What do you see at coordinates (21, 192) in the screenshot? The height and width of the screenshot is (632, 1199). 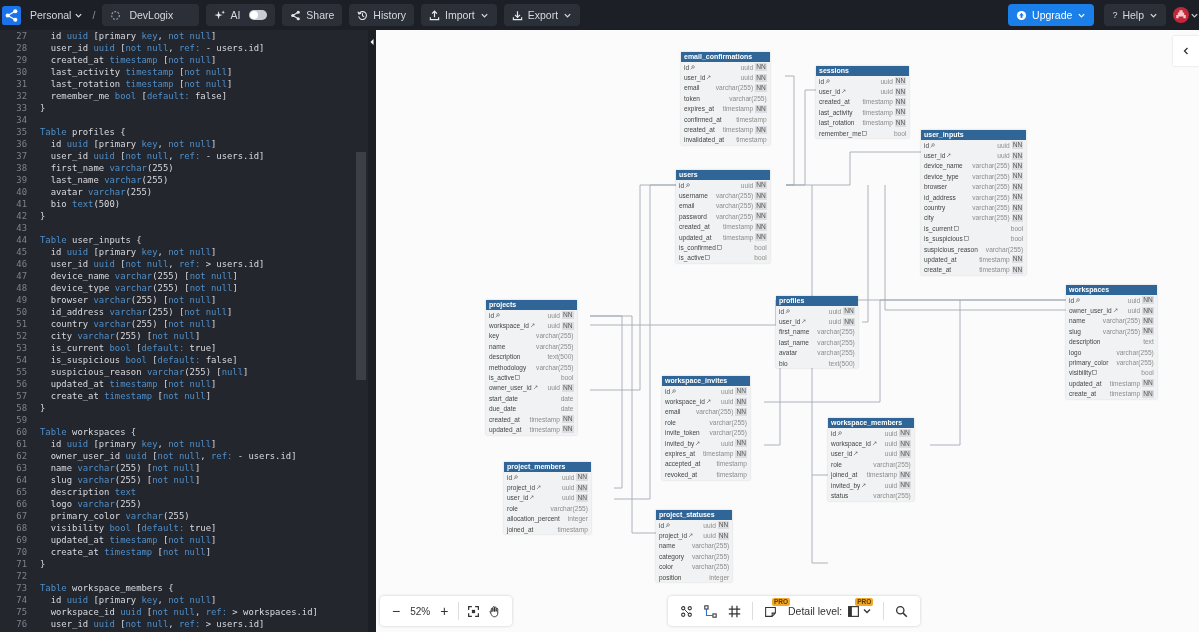 I see `line-number: 40` at bounding box center [21, 192].